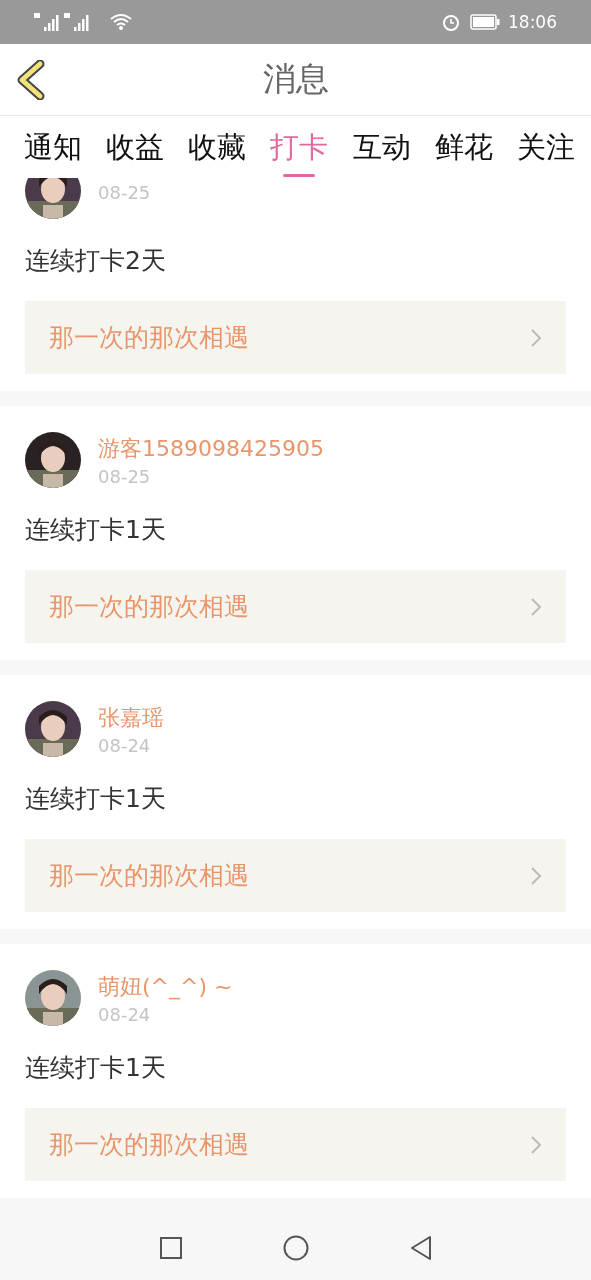 The width and height of the screenshot is (591, 1280). I want to click on home-icon, so click(295, 1247).